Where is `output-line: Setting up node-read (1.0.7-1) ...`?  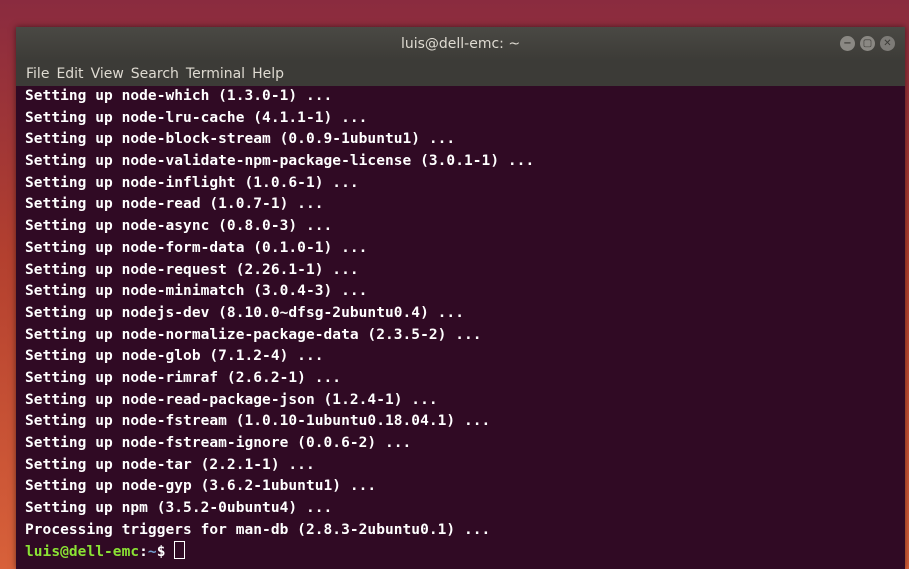 output-line: Setting up node-read (1.0.7-1) ... is located at coordinates (174, 204).